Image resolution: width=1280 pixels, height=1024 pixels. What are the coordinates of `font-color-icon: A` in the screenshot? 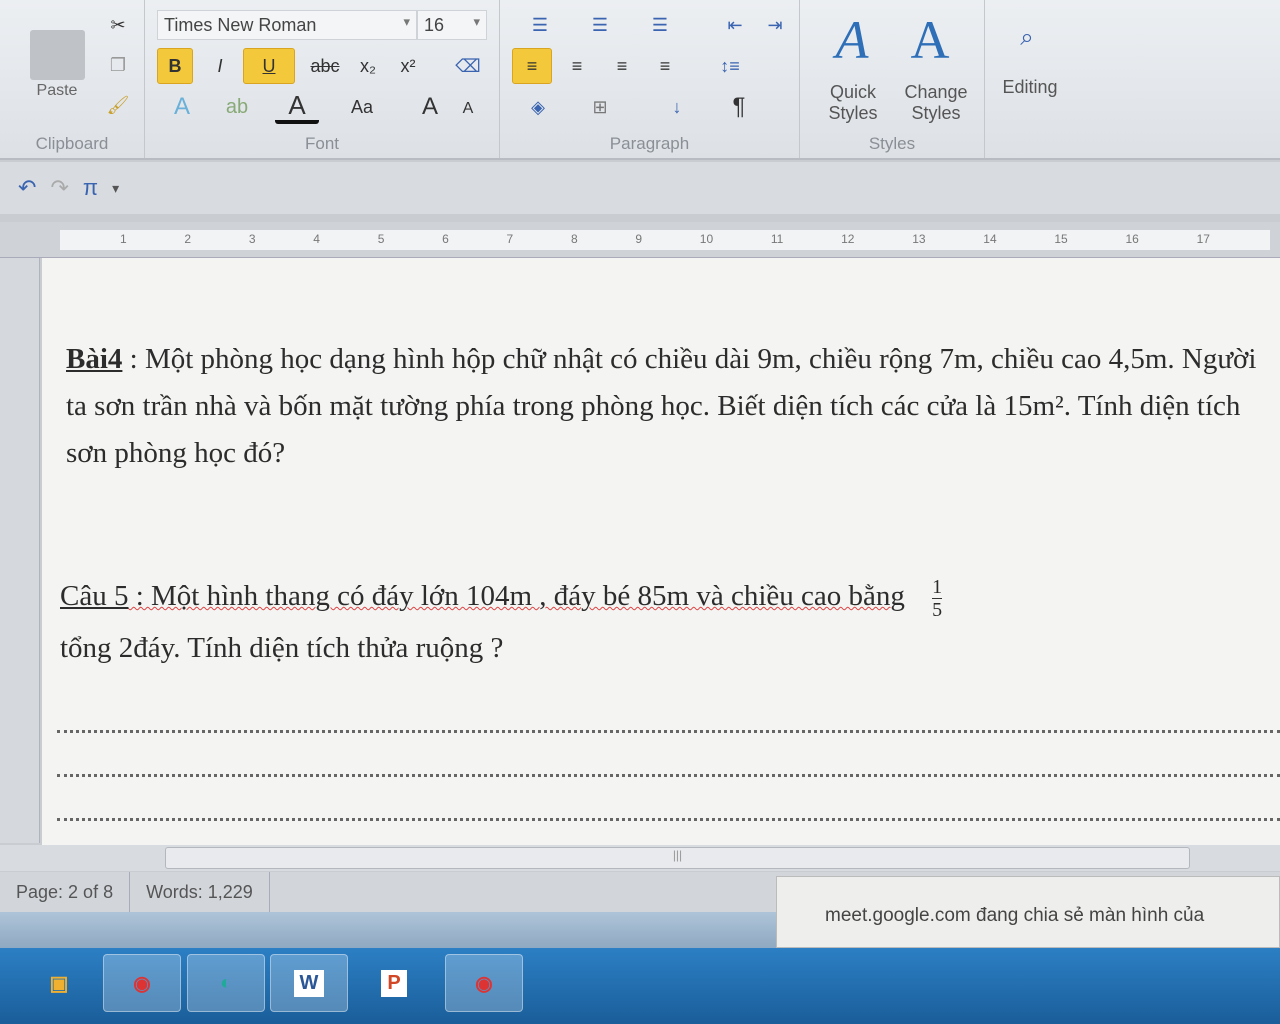 It's located at (297, 107).